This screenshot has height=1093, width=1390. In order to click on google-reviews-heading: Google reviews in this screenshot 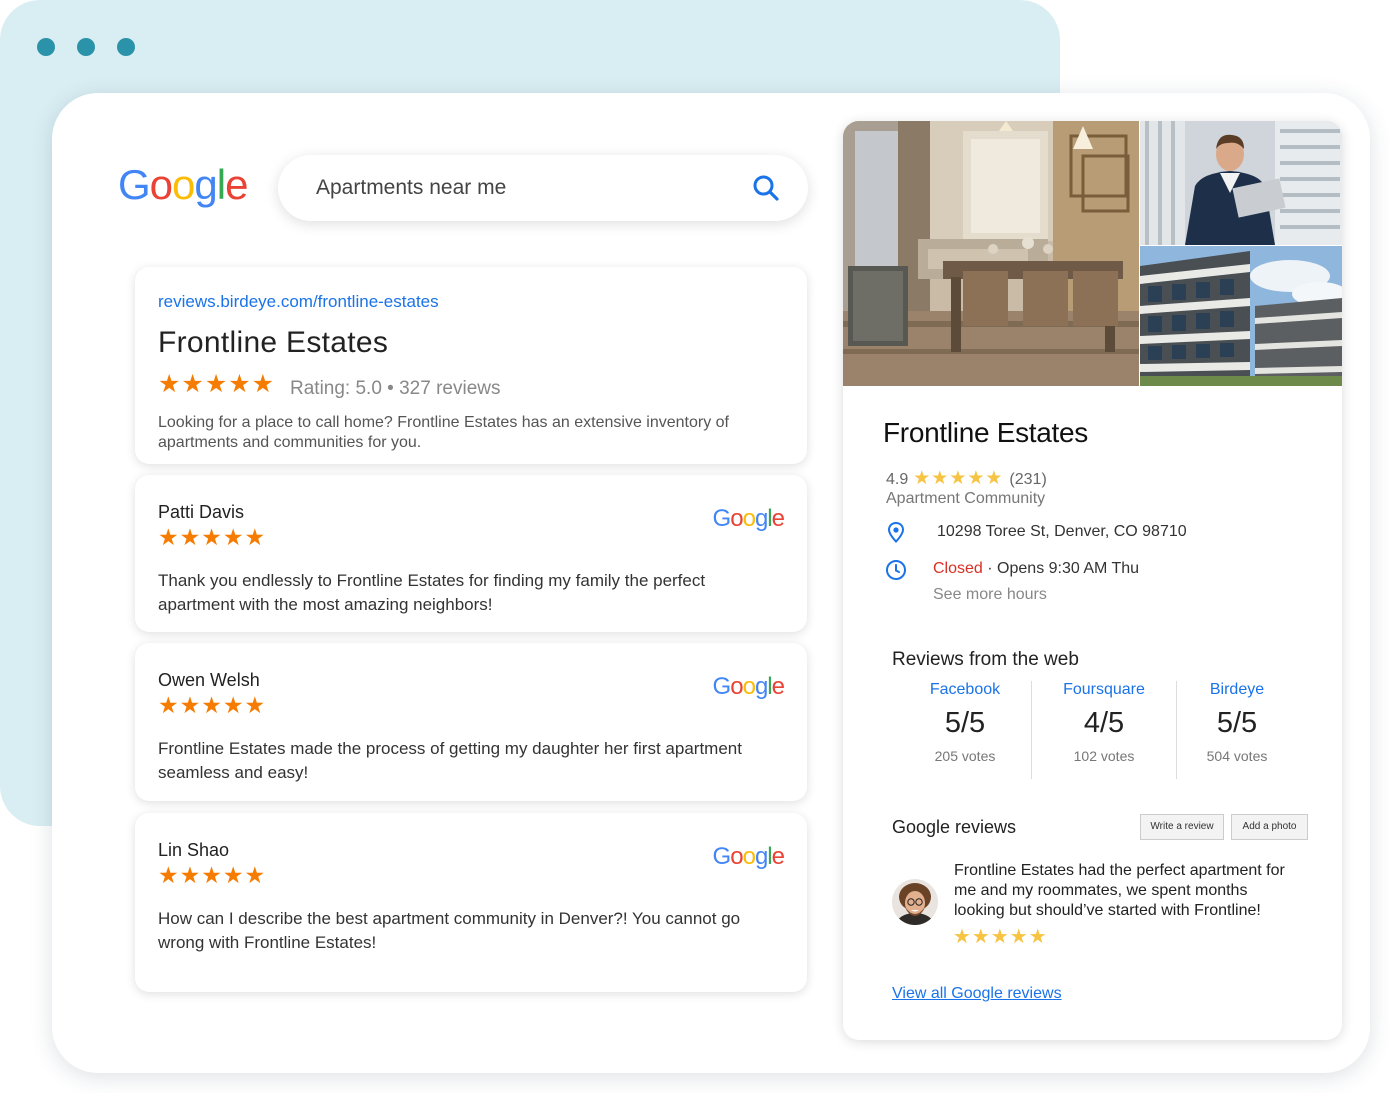, I will do `click(954, 827)`.